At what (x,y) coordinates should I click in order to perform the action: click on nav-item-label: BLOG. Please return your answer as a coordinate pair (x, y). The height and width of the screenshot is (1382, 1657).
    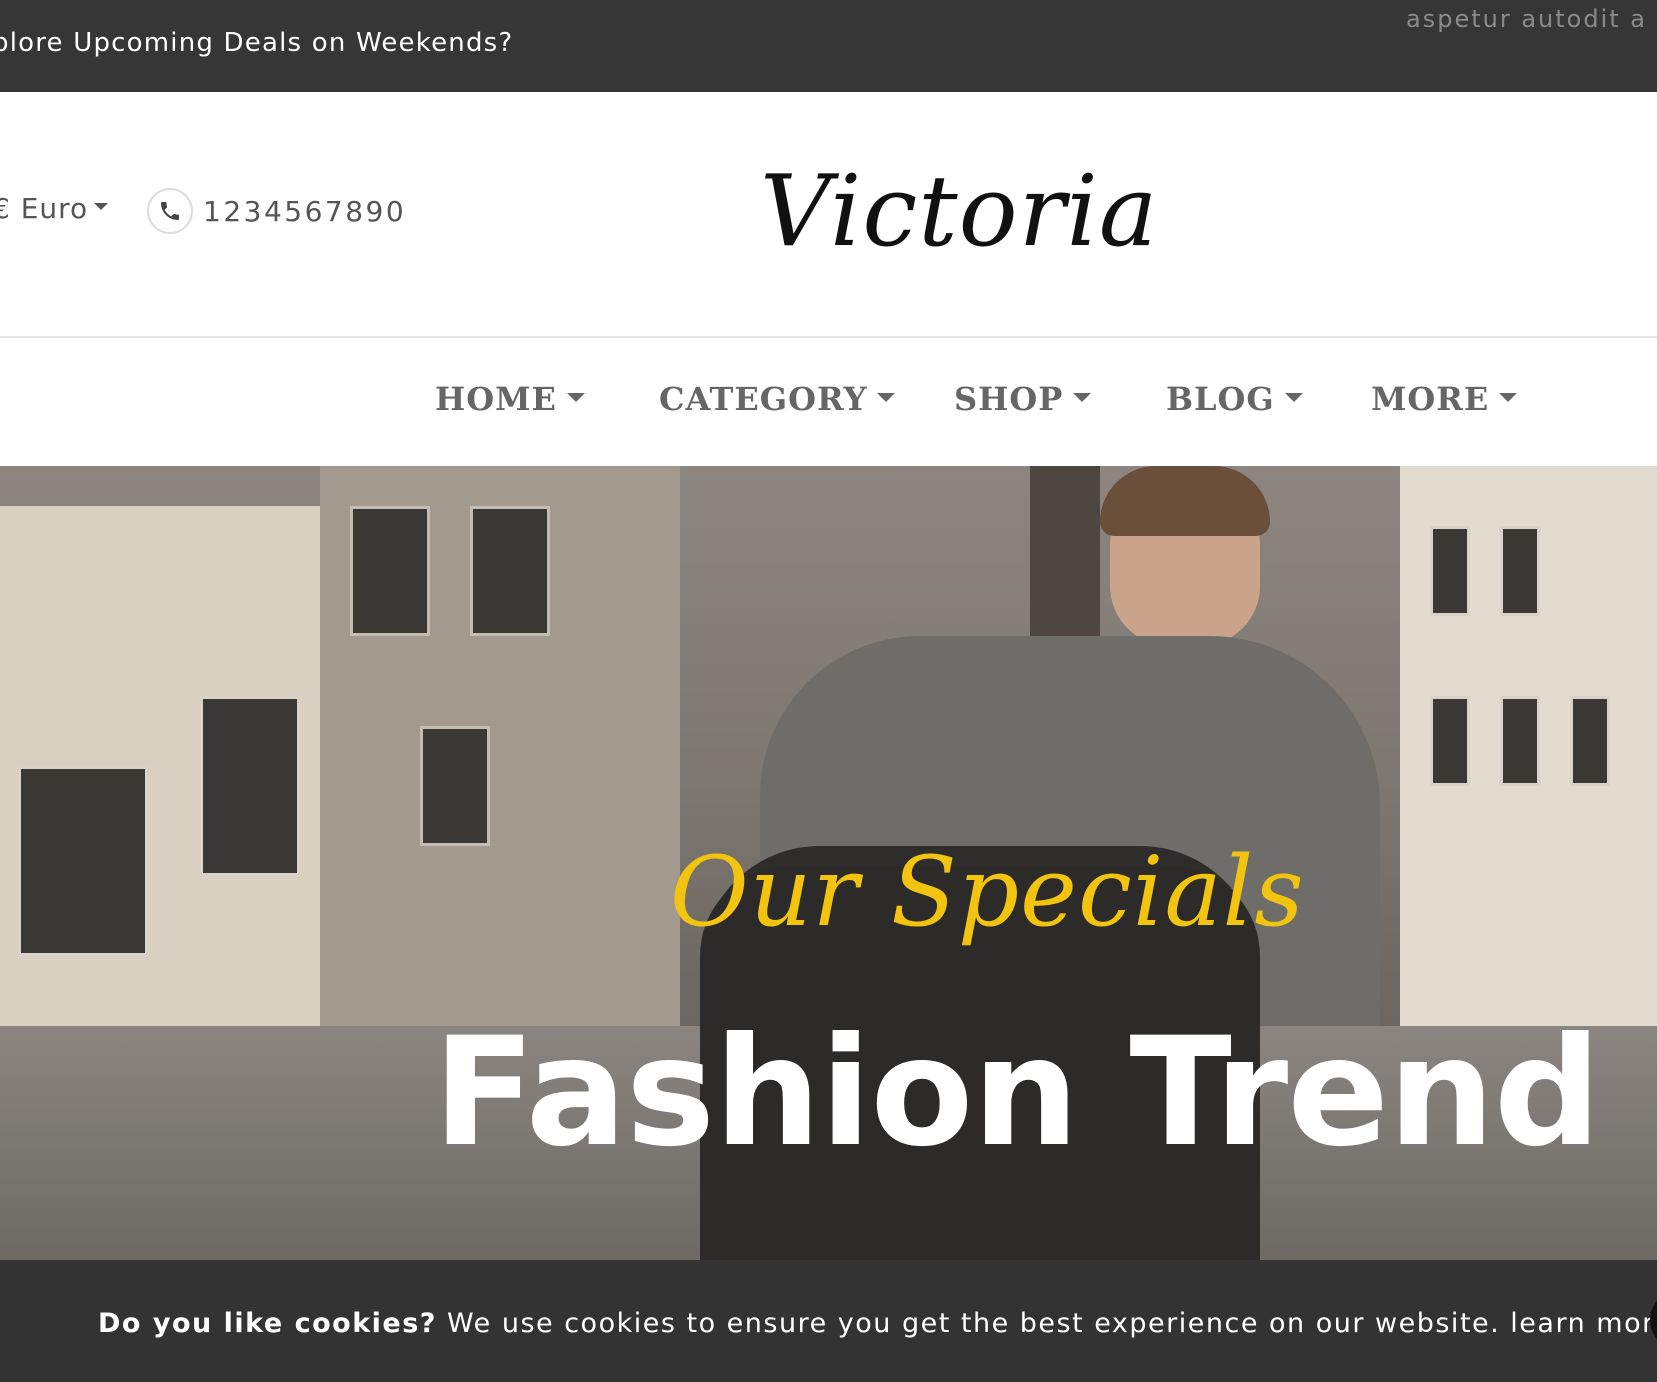
    Looking at the image, I should click on (1220, 399).